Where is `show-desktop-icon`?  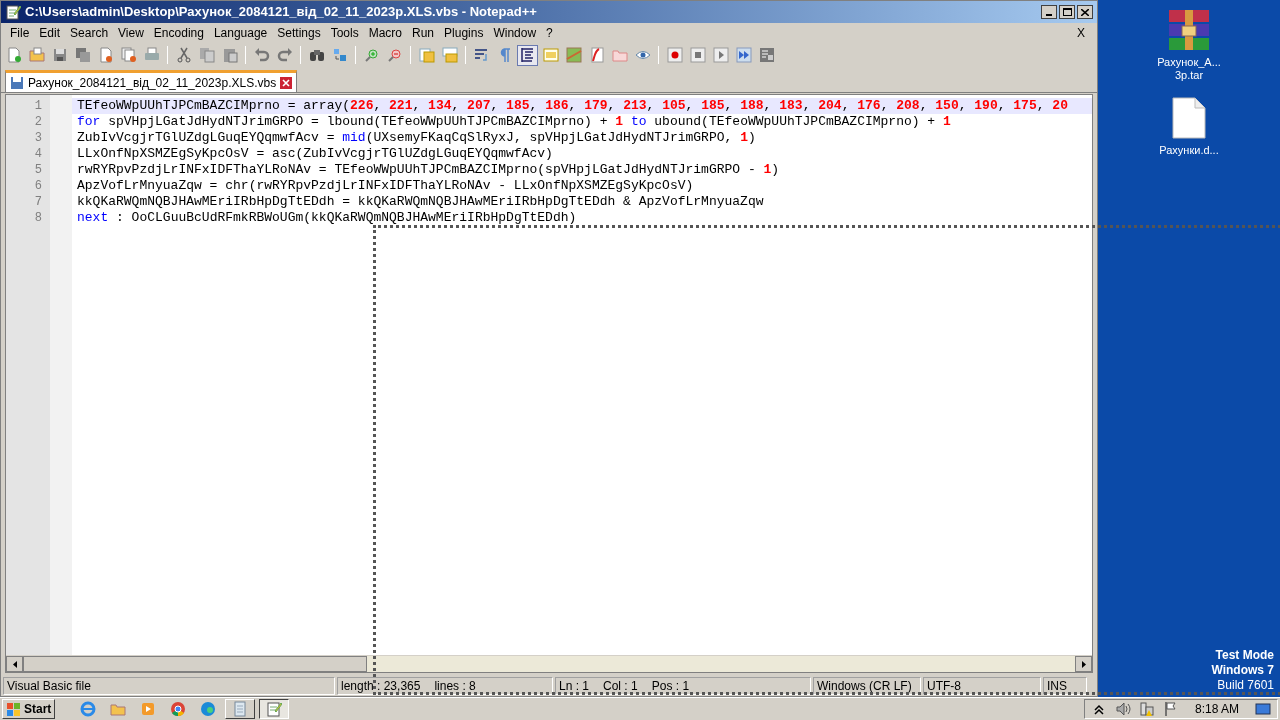
show-desktop-icon is located at coordinates (1263, 709).